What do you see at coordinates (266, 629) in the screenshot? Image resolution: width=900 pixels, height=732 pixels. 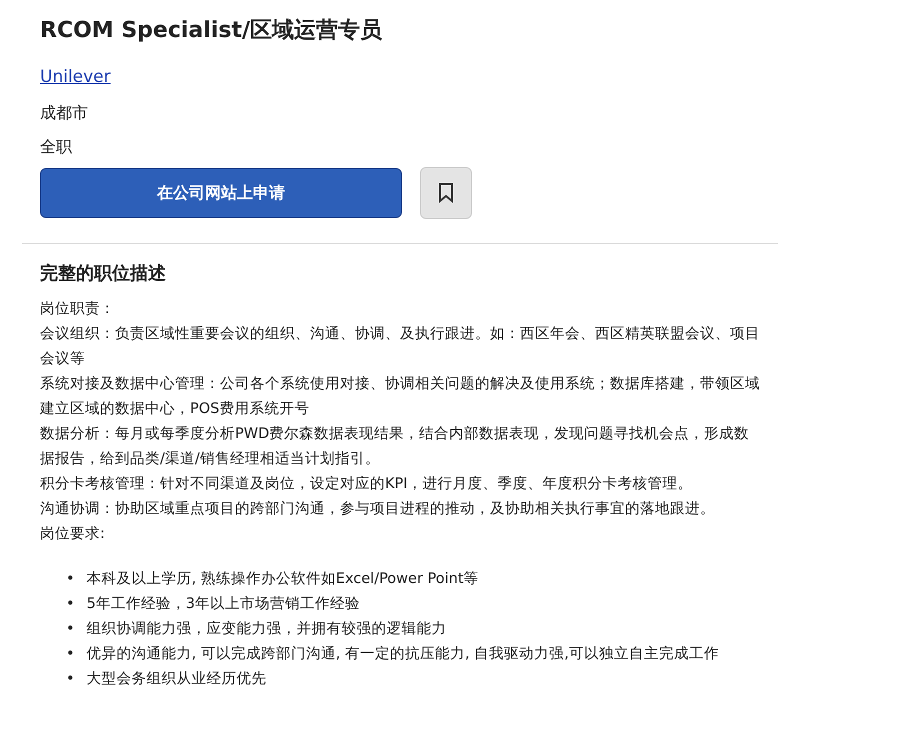 I see `requirement-item: 组织协调能力强，应变能力强，并拥有较强的逻辑能力` at bounding box center [266, 629].